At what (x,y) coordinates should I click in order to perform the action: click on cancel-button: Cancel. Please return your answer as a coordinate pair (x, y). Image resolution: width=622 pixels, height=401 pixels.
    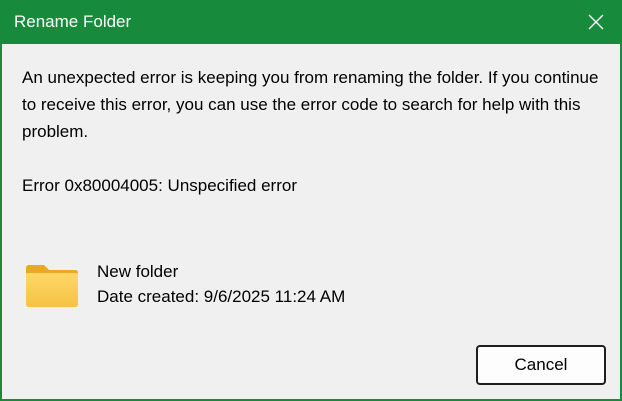
    Looking at the image, I should click on (541, 365).